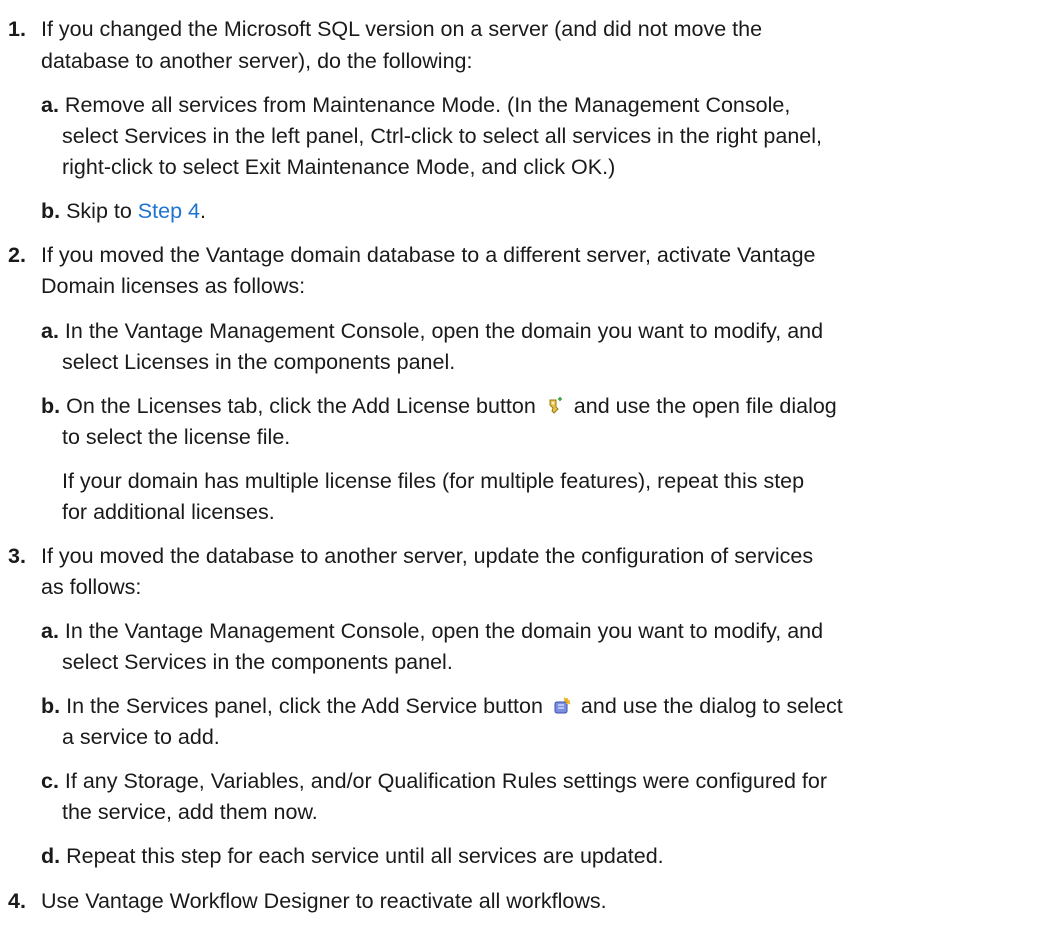  Describe the element at coordinates (169, 211) in the screenshot. I see `step-4-link: Step 4` at that location.